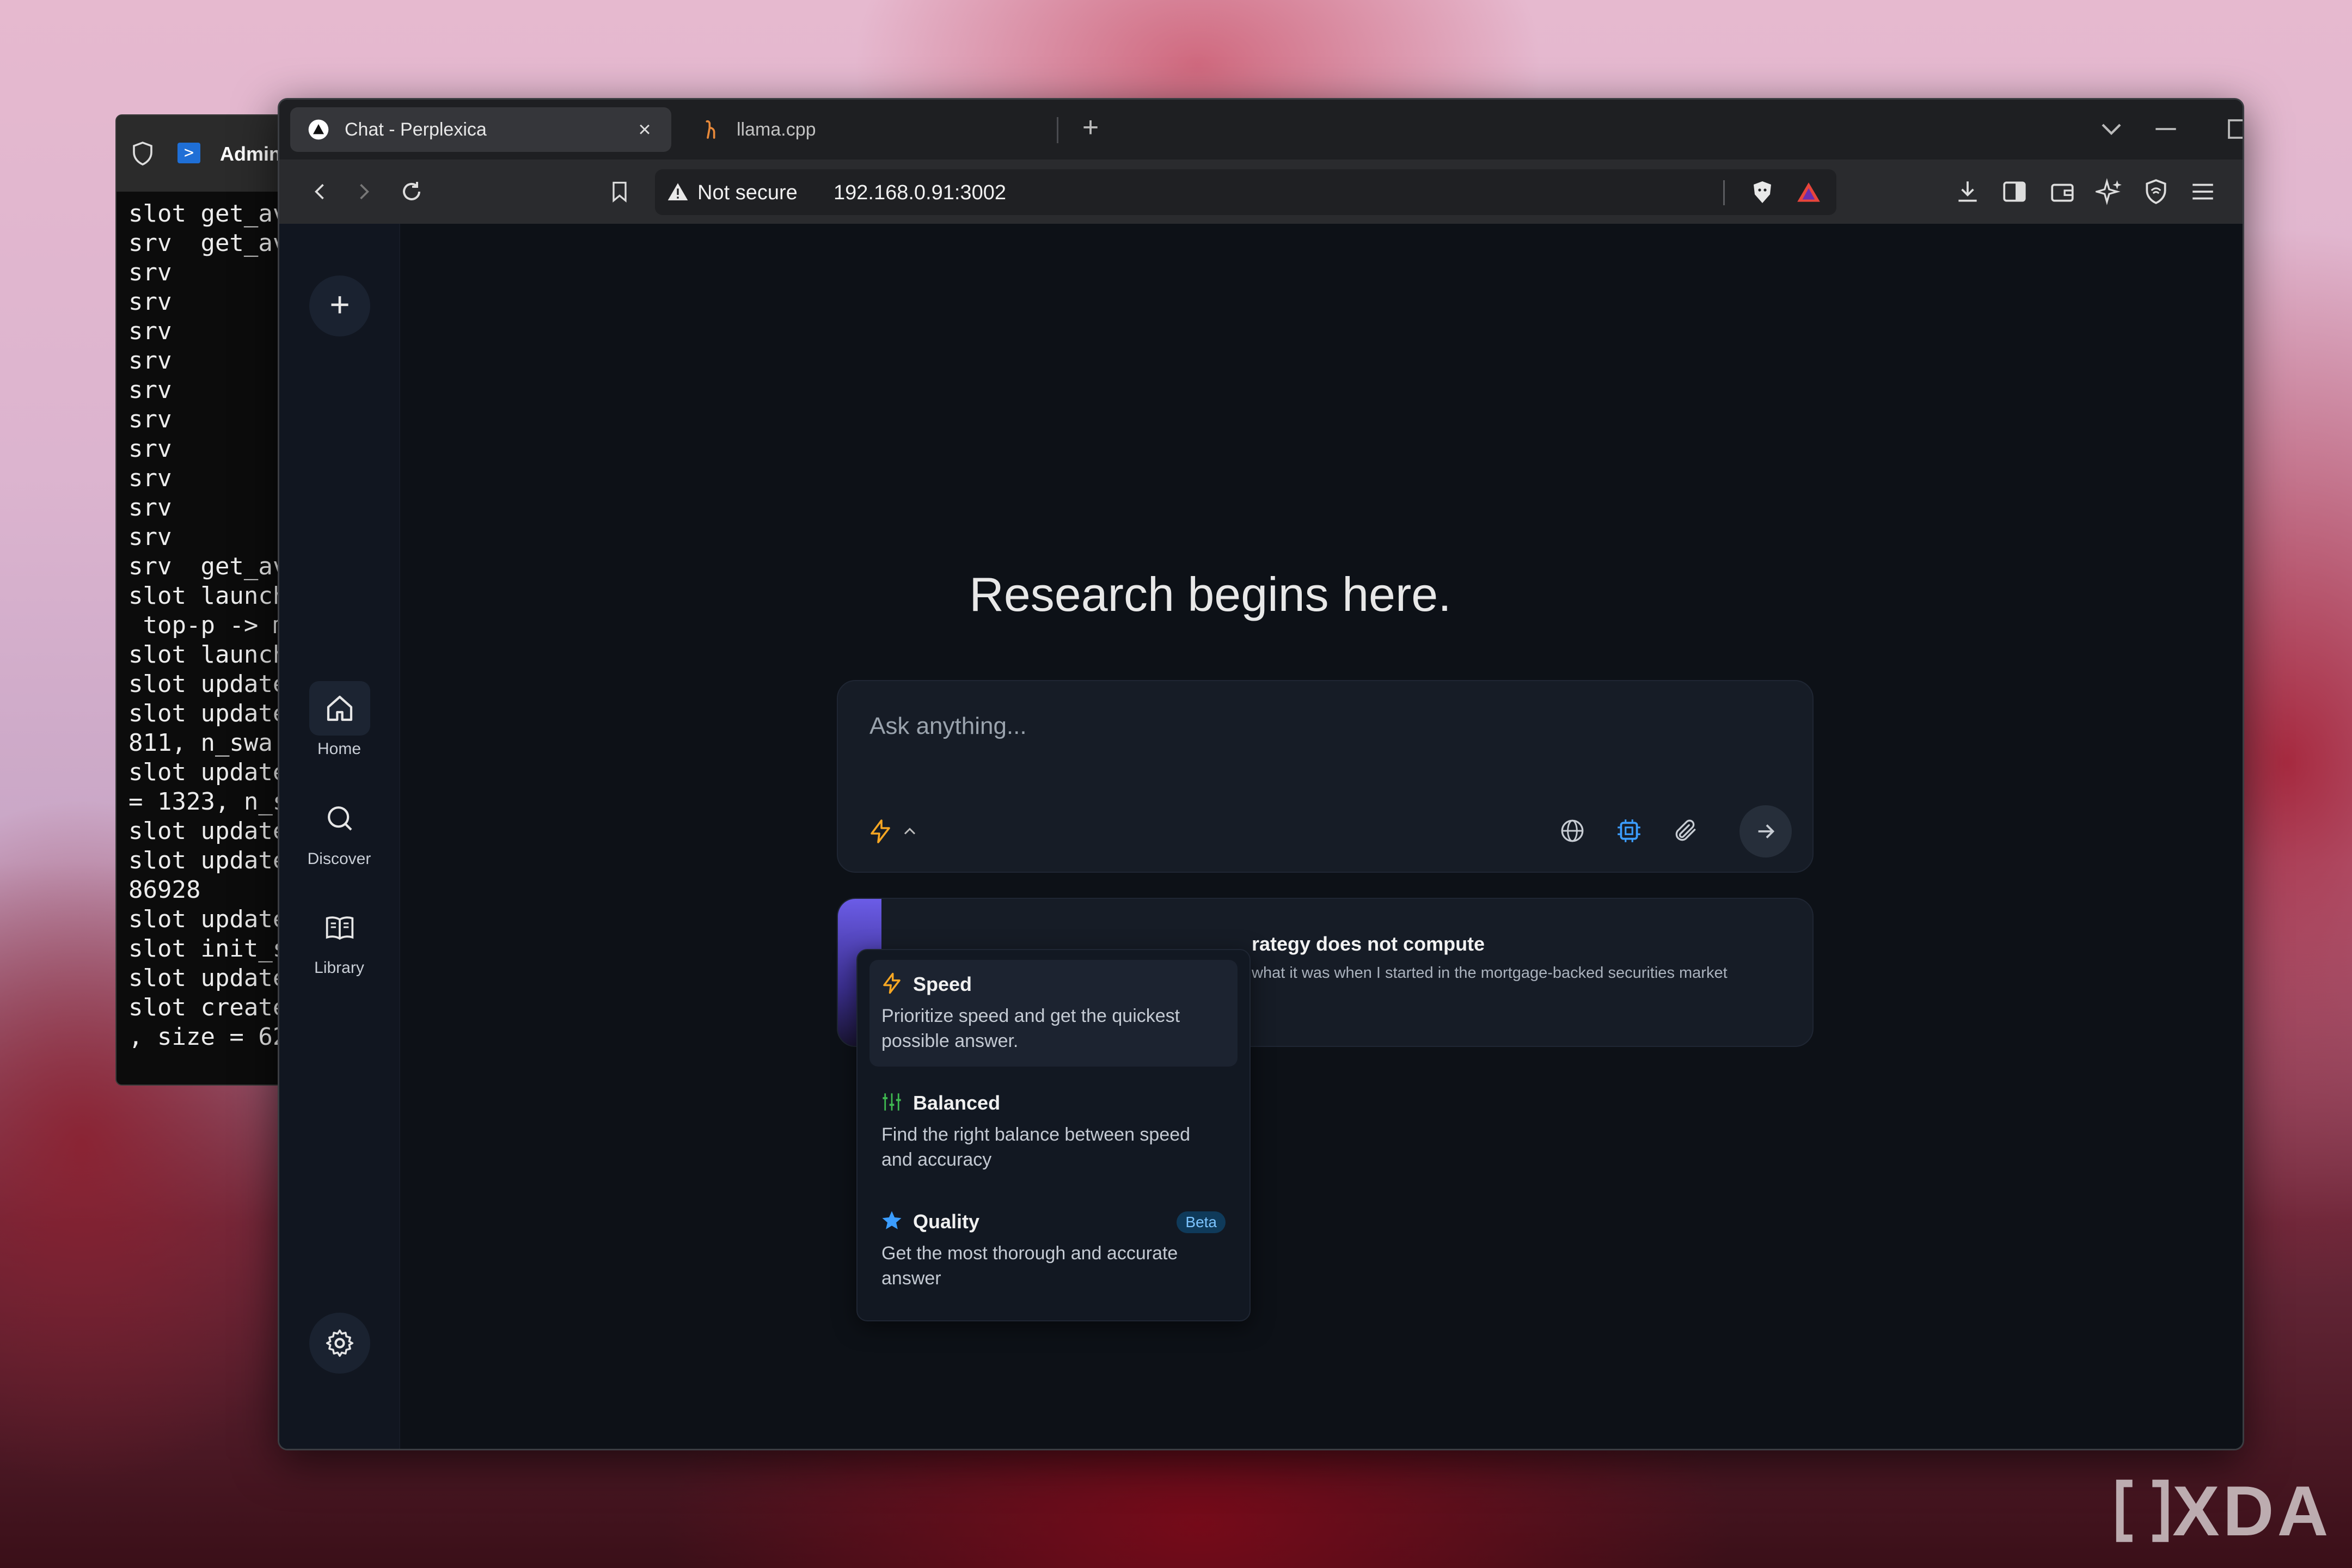  I want to click on sidebar-item-label: Home, so click(339, 749).